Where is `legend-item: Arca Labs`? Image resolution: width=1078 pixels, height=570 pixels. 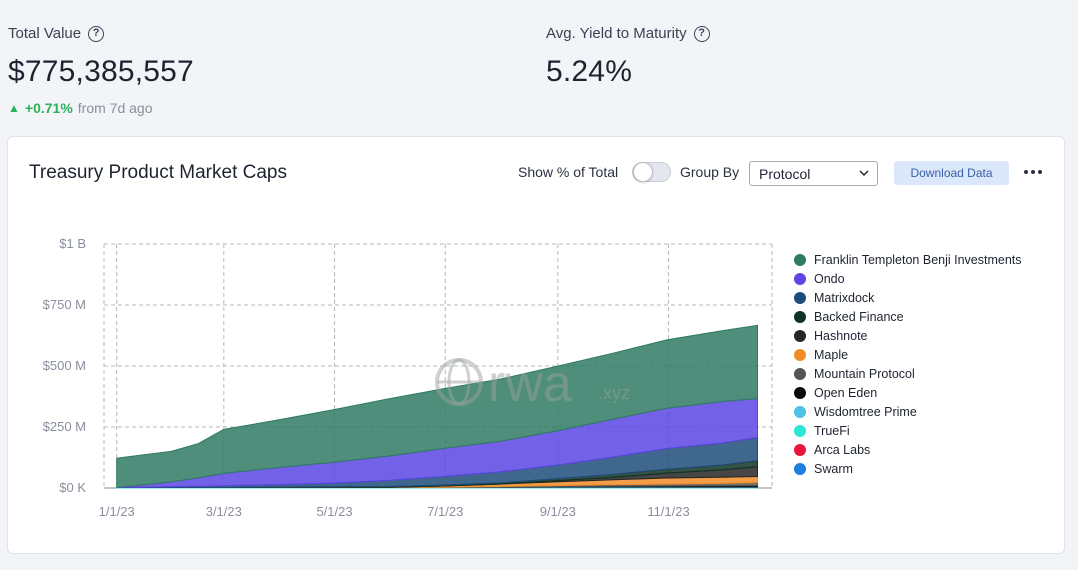
legend-item: Arca Labs is located at coordinates (908, 449).